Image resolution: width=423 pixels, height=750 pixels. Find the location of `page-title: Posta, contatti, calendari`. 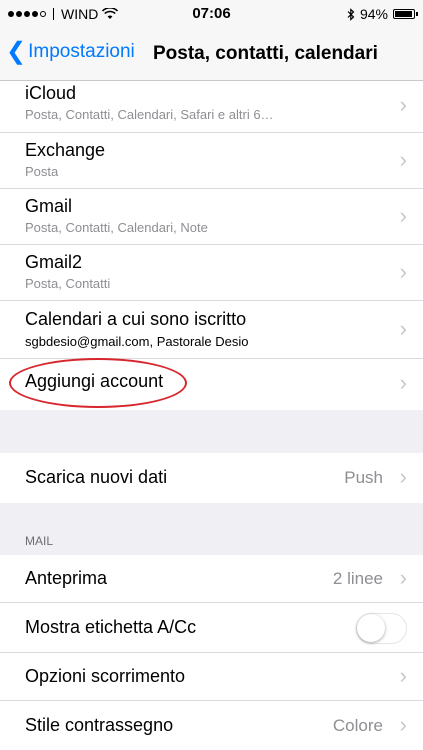

page-title: Posta, contatti, calendari is located at coordinates (265, 53).